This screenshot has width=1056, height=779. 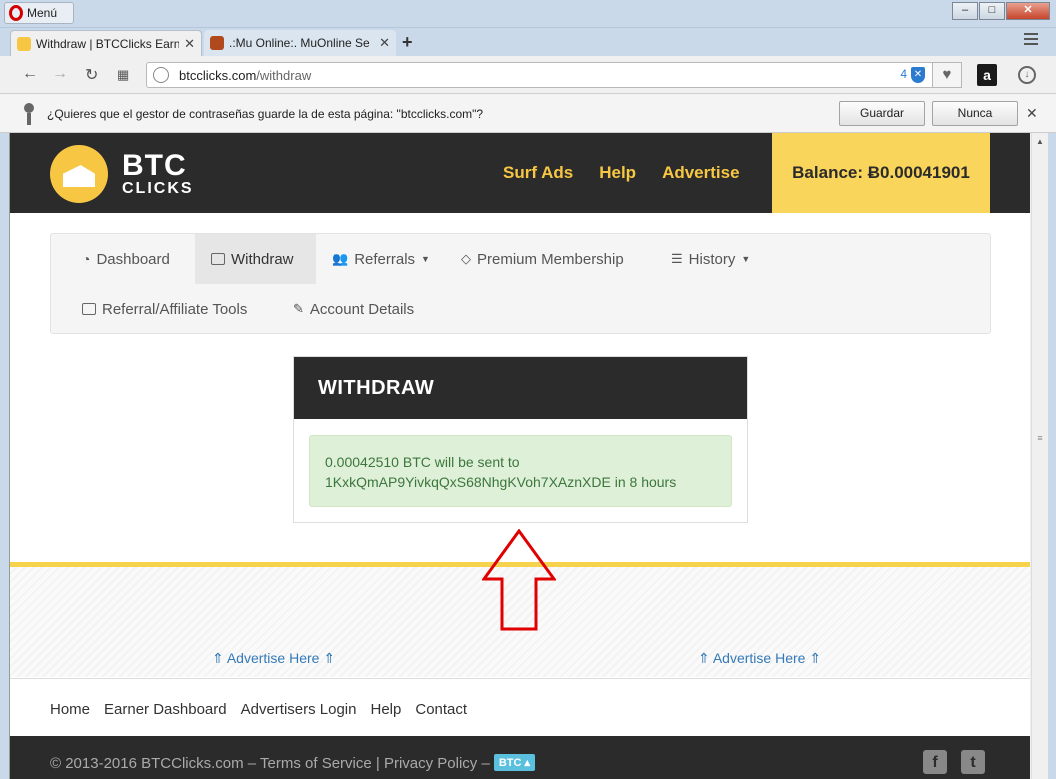 I want to click on advertise-here-link-right: ⇑ Advertise Here ⇑, so click(x=759, y=658).